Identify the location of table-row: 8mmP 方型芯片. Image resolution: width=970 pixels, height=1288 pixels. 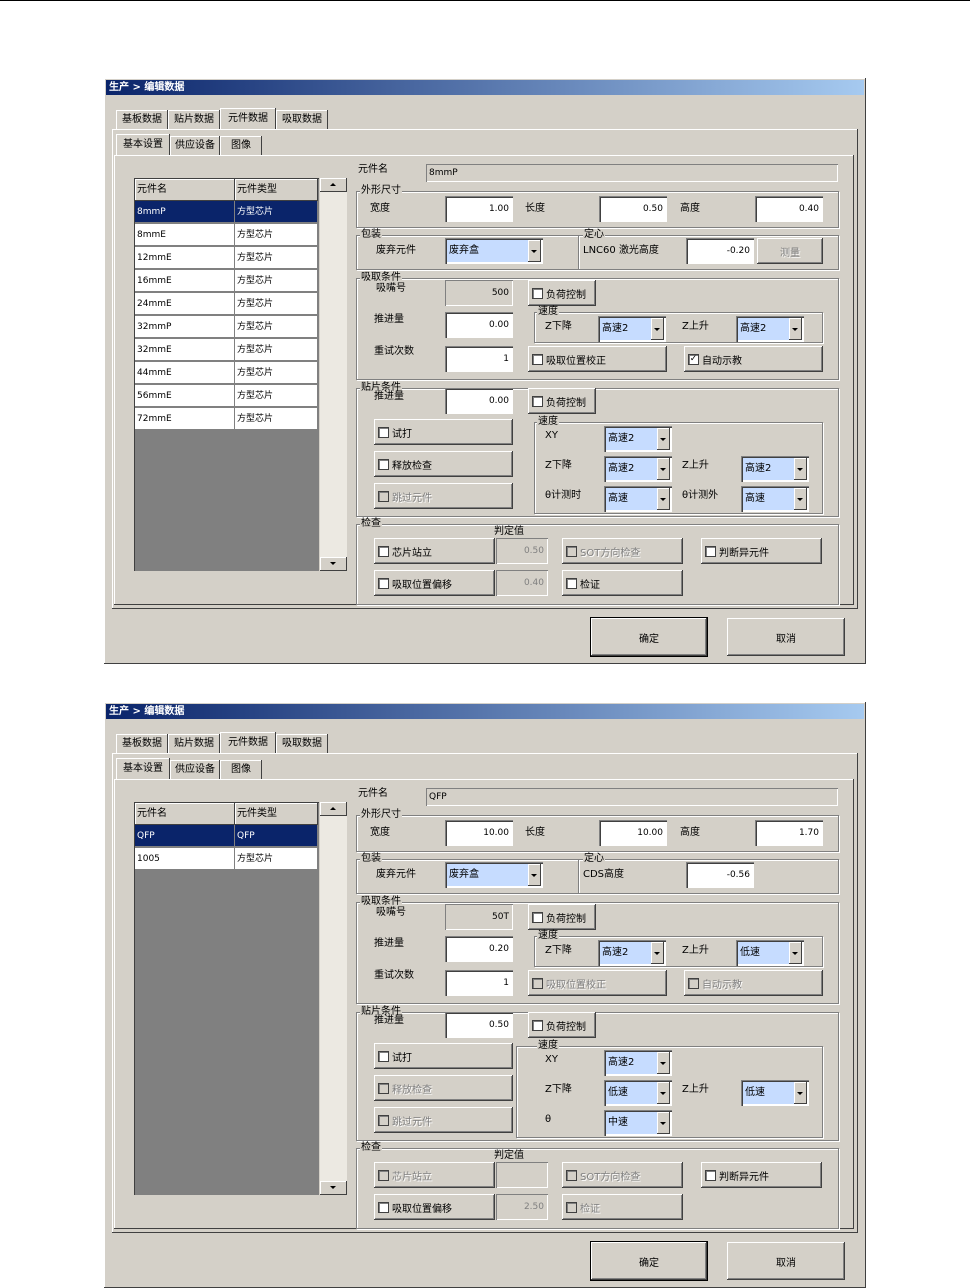
(226, 212).